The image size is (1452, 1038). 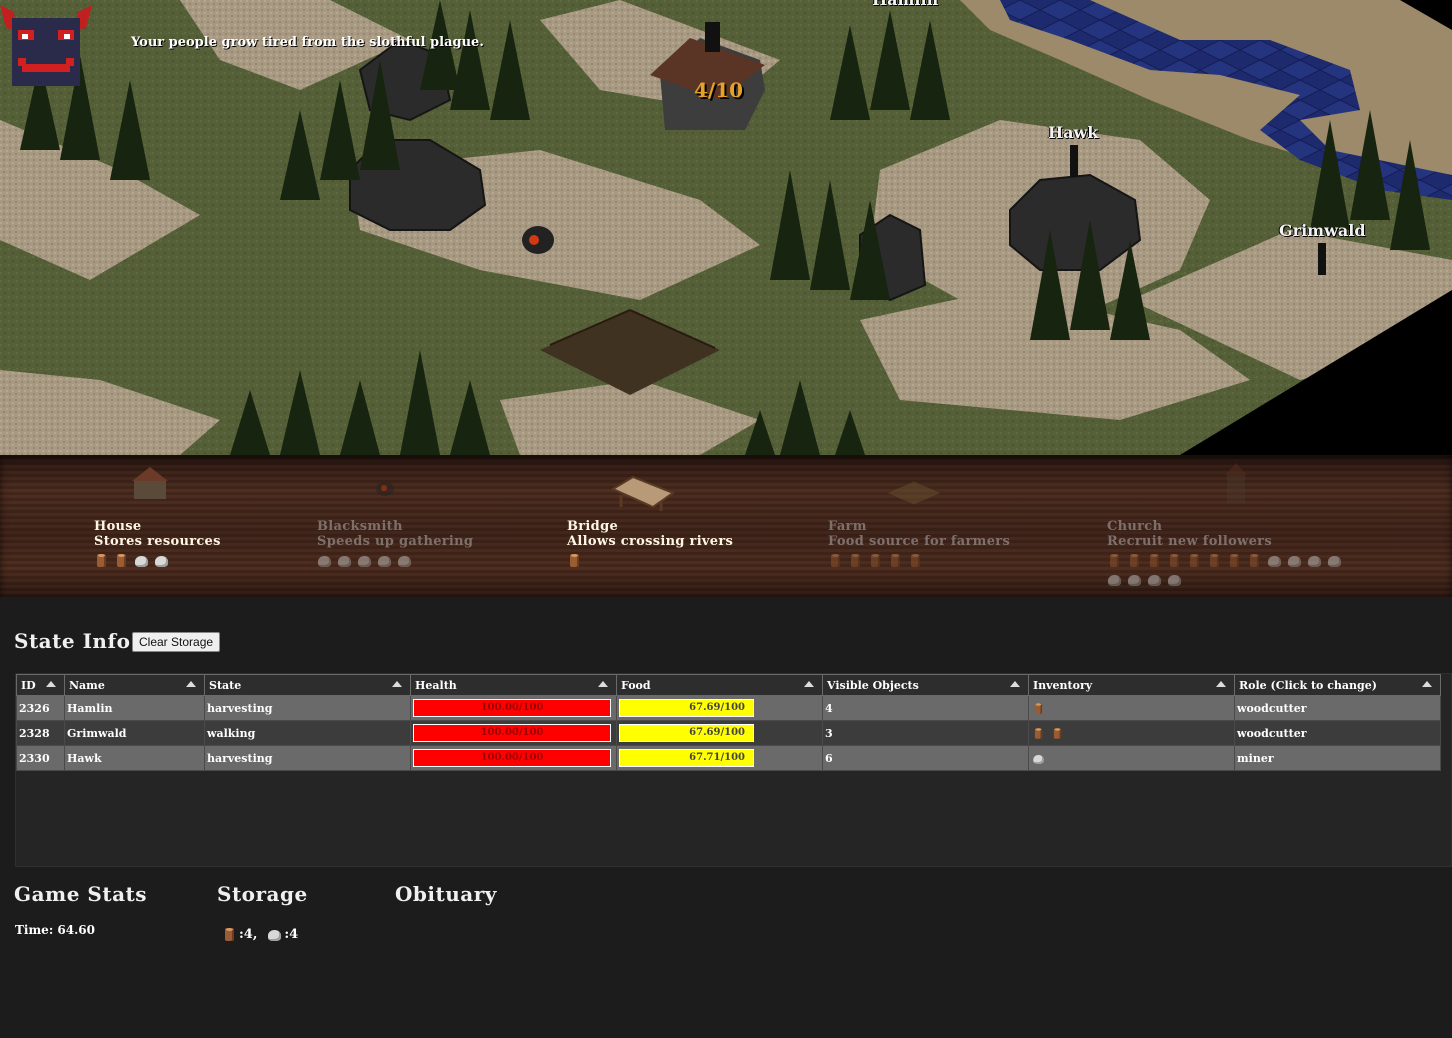 I want to click on cell-visible-objects: 6, so click(x=925, y=758).